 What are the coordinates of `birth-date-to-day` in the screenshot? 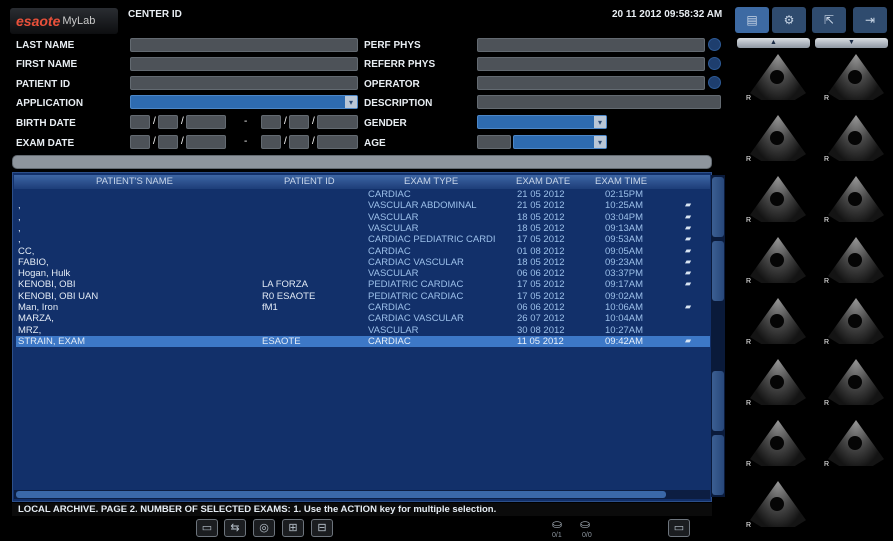 It's located at (271, 122).